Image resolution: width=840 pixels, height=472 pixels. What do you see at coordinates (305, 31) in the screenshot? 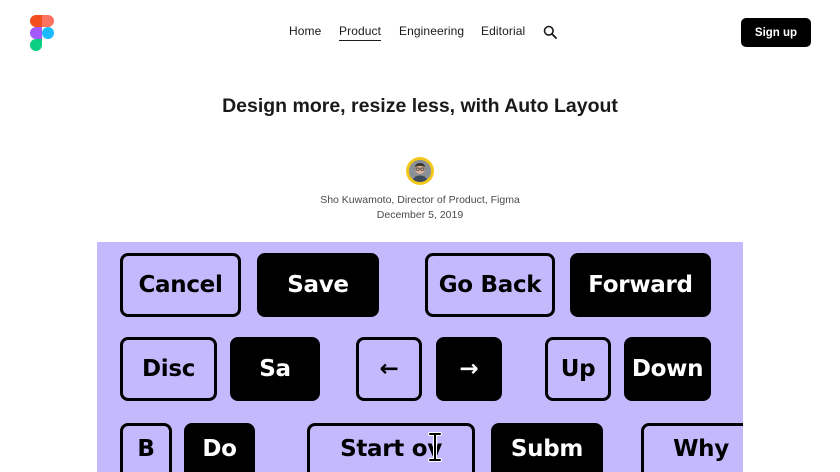
I see `nav-home-link: Home` at bounding box center [305, 31].